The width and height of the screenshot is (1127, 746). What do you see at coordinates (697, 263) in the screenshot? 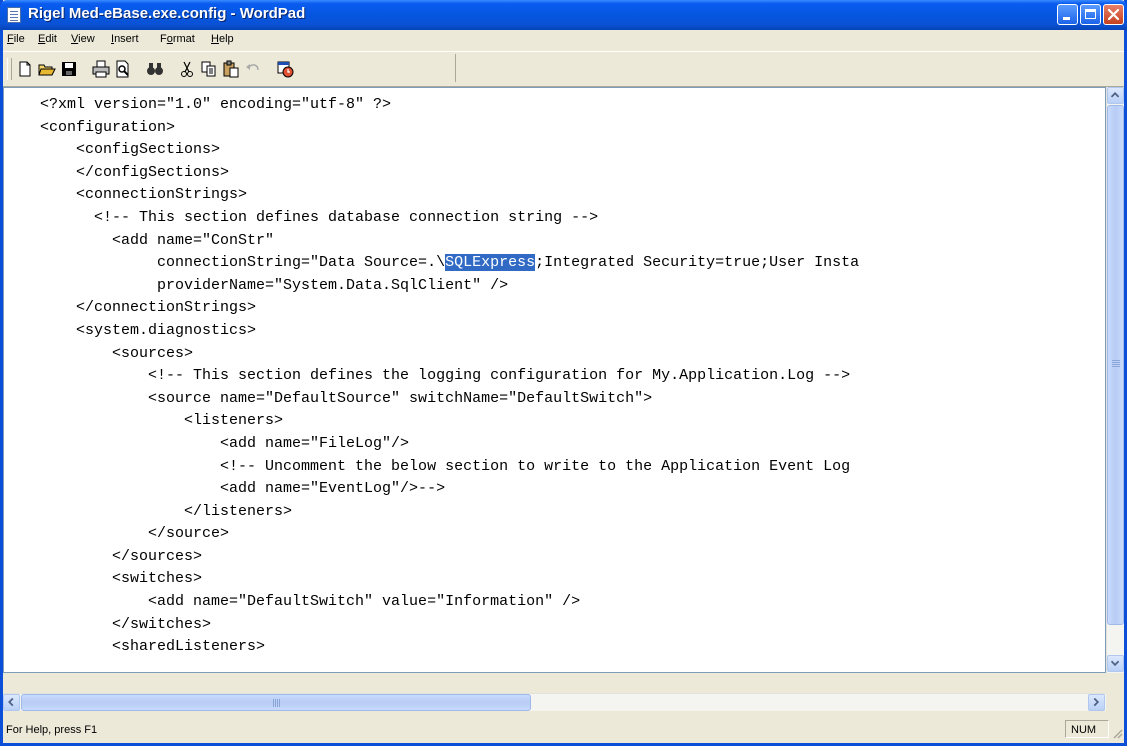
I see `line-text-after-selection: ;Integrated Security=true;User Insta` at bounding box center [697, 263].